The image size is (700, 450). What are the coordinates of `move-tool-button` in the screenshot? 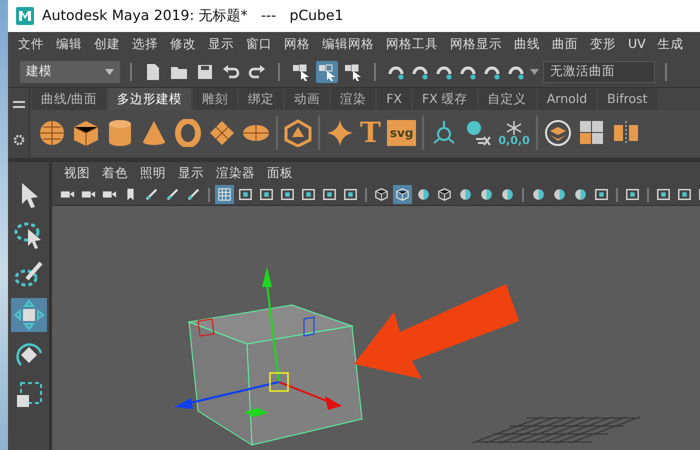 It's located at (28, 315).